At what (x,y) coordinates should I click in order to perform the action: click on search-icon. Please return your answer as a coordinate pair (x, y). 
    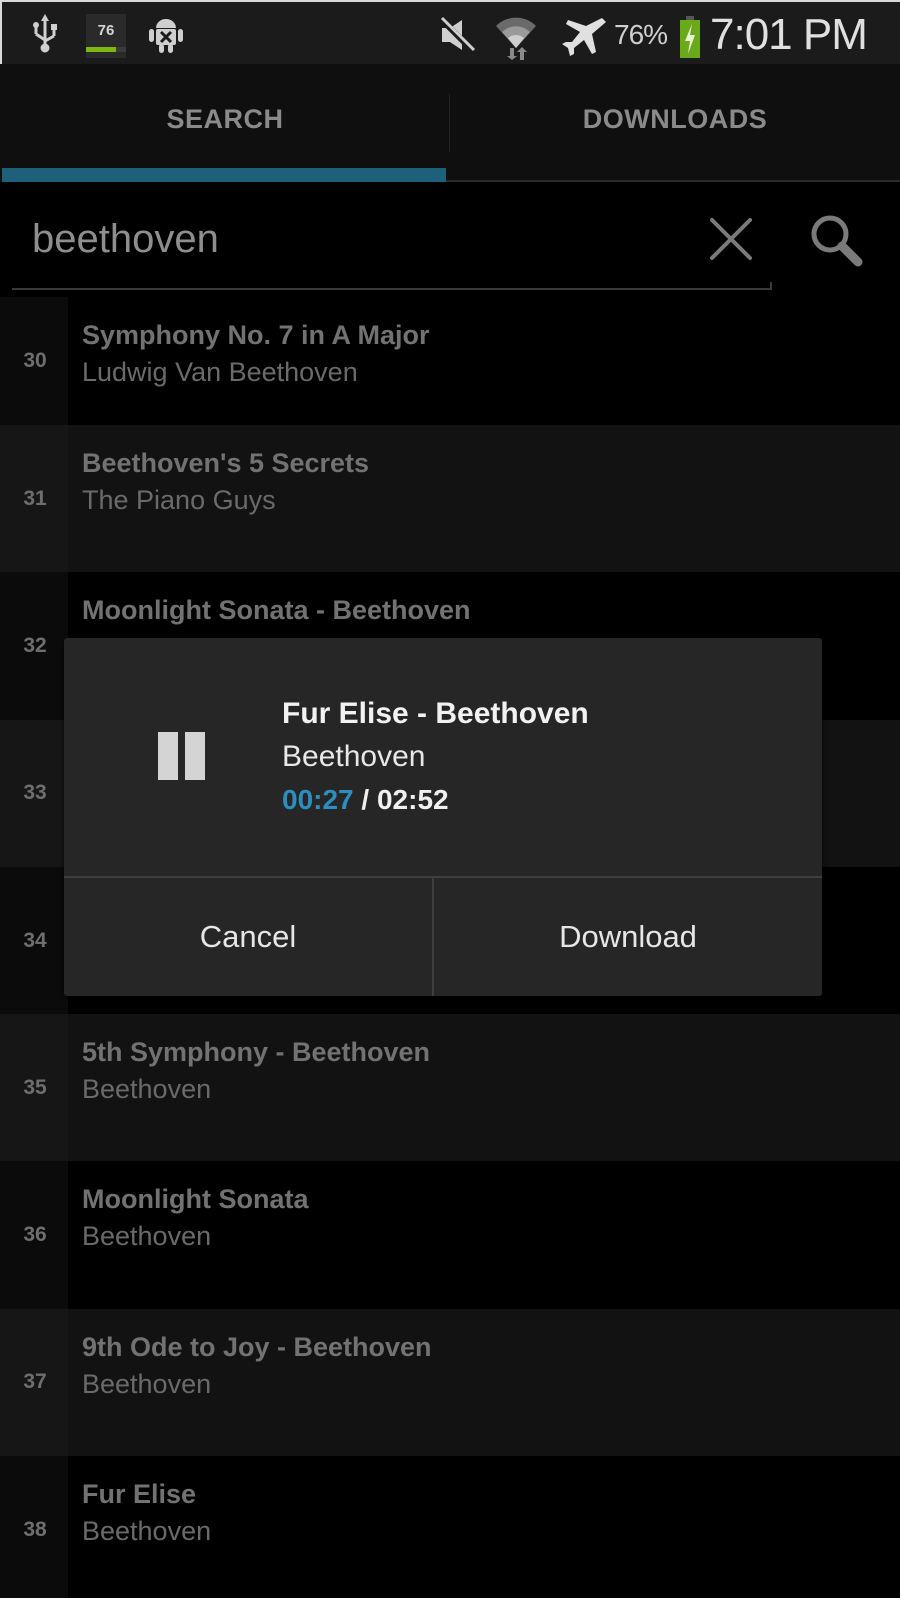
    Looking at the image, I should click on (837, 241).